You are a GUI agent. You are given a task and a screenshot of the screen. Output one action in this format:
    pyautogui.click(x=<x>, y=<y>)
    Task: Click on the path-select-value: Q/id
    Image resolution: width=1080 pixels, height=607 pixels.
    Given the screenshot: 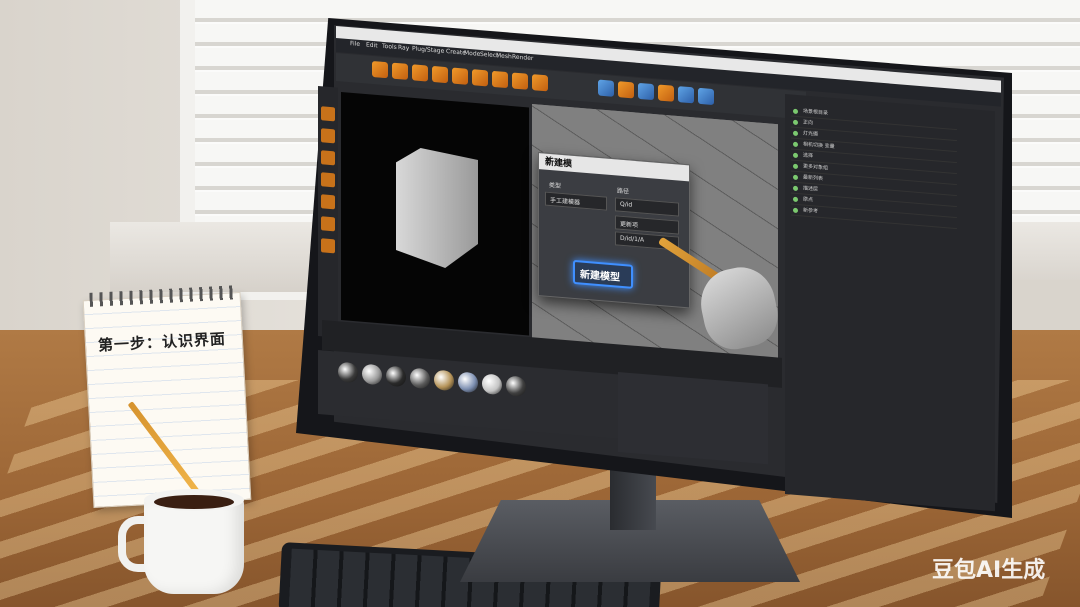 What is the action you would take?
    pyautogui.click(x=626, y=204)
    